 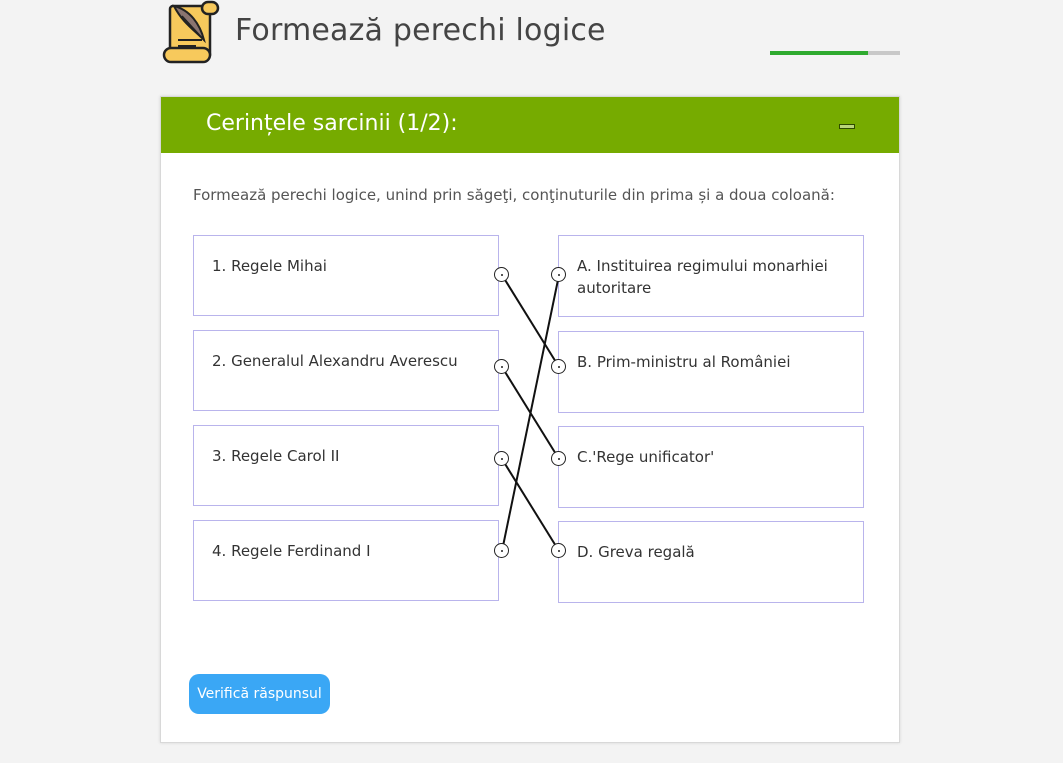 What do you see at coordinates (420, 30) in the screenshot?
I see `page-title: Formează perechi logice` at bounding box center [420, 30].